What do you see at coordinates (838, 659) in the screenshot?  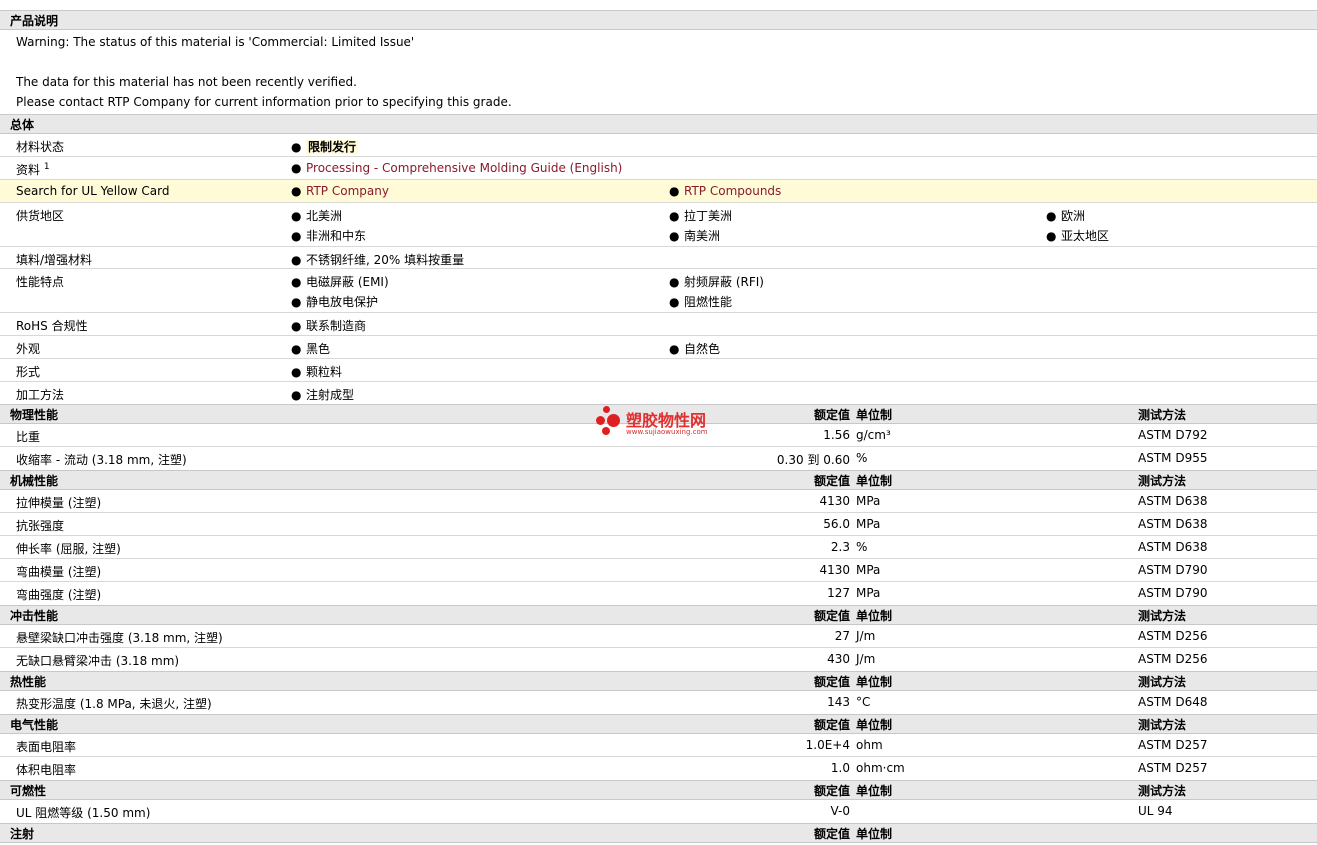 I see `nominal-value: 430` at bounding box center [838, 659].